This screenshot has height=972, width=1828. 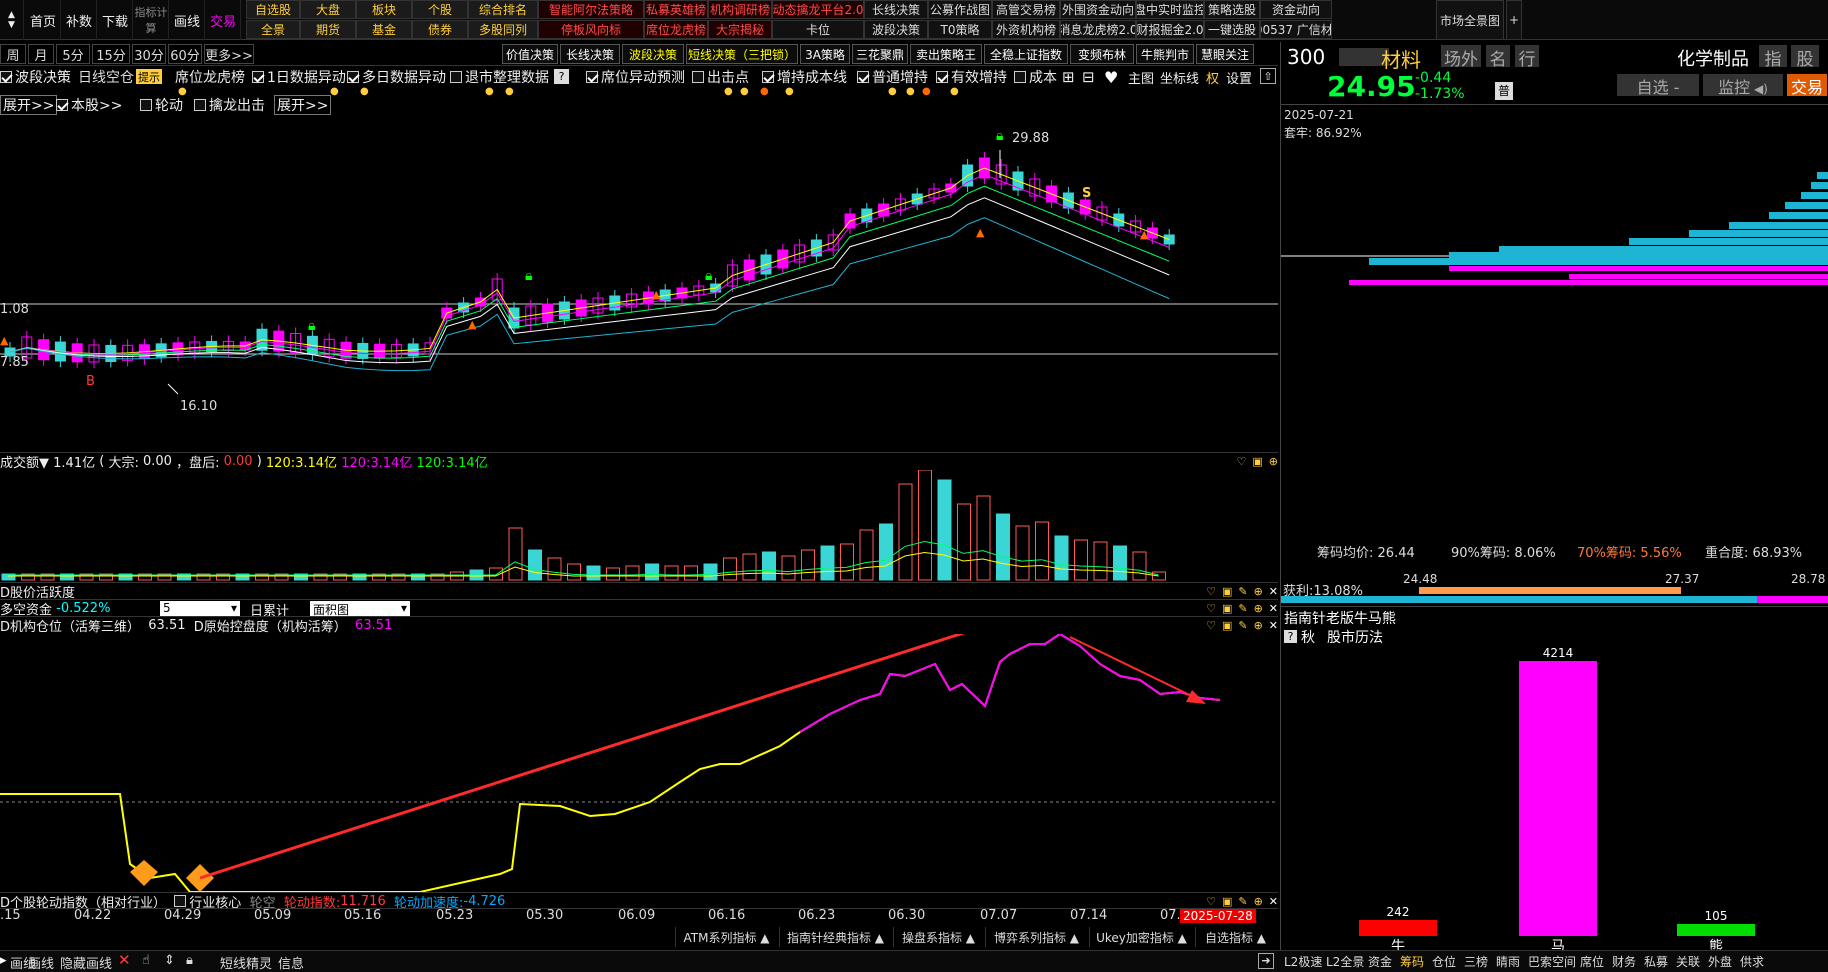 I want to click on right-tab-3: 筹码, so click(x=1412, y=961).